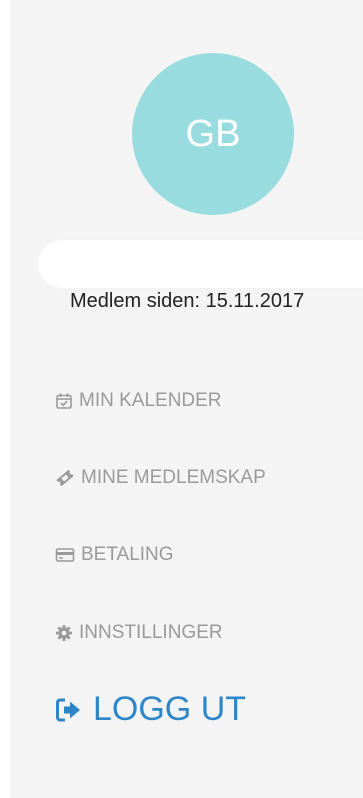  Describe the element at coordinates (65, 478) in the screenshot. I see `ticket-icon` at that location.